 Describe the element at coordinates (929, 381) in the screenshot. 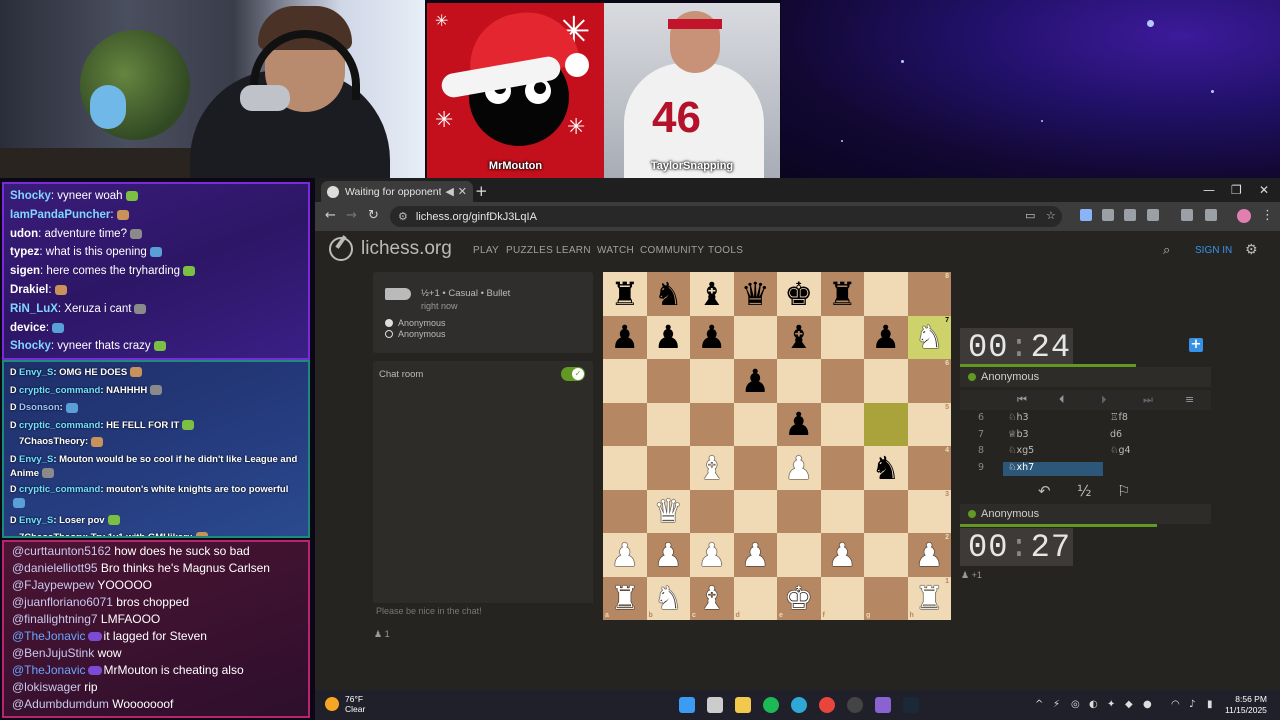

I see `square-h6: 6` at that location.